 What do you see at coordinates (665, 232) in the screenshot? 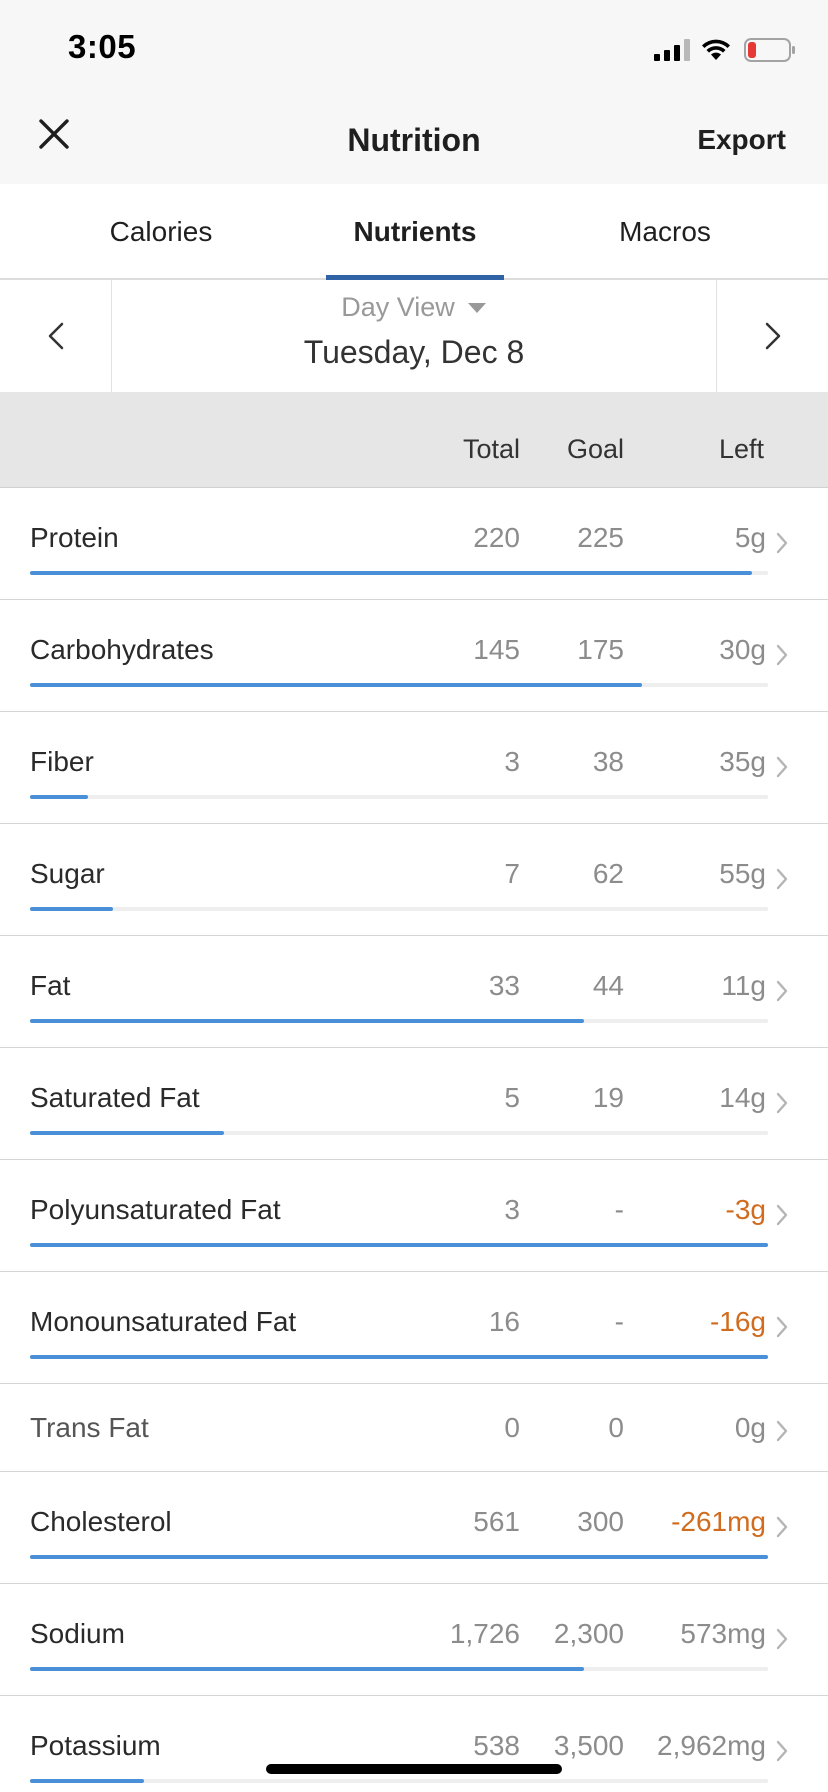
I see `tab-macros: Macros` at bounding box center [665, 232].